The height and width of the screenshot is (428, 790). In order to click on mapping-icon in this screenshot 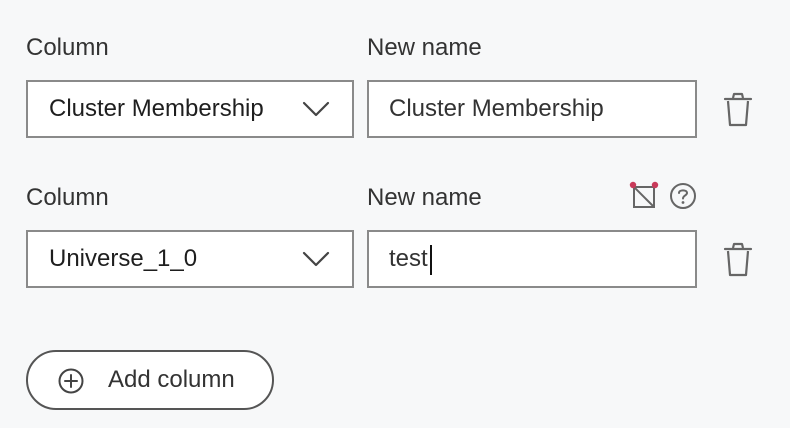, I will do `click(644, 196)`.